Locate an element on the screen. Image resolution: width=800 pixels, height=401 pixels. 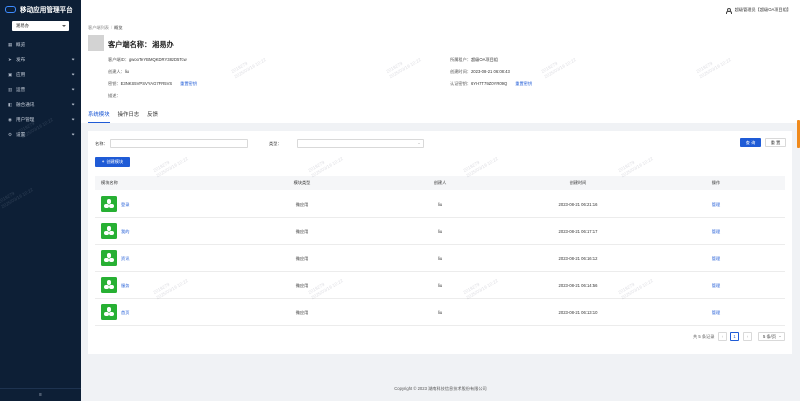
app-title: 移动应用管理平台 is located at coordinates (46, 10).